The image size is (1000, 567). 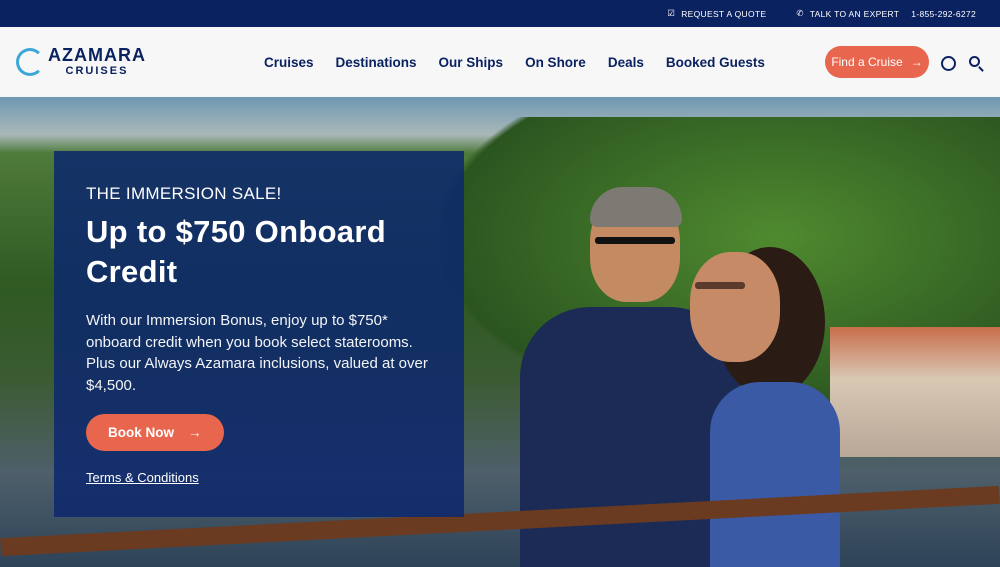 I want to click on phone-number: 1-855-292-6272, so click(x=943, y=14).